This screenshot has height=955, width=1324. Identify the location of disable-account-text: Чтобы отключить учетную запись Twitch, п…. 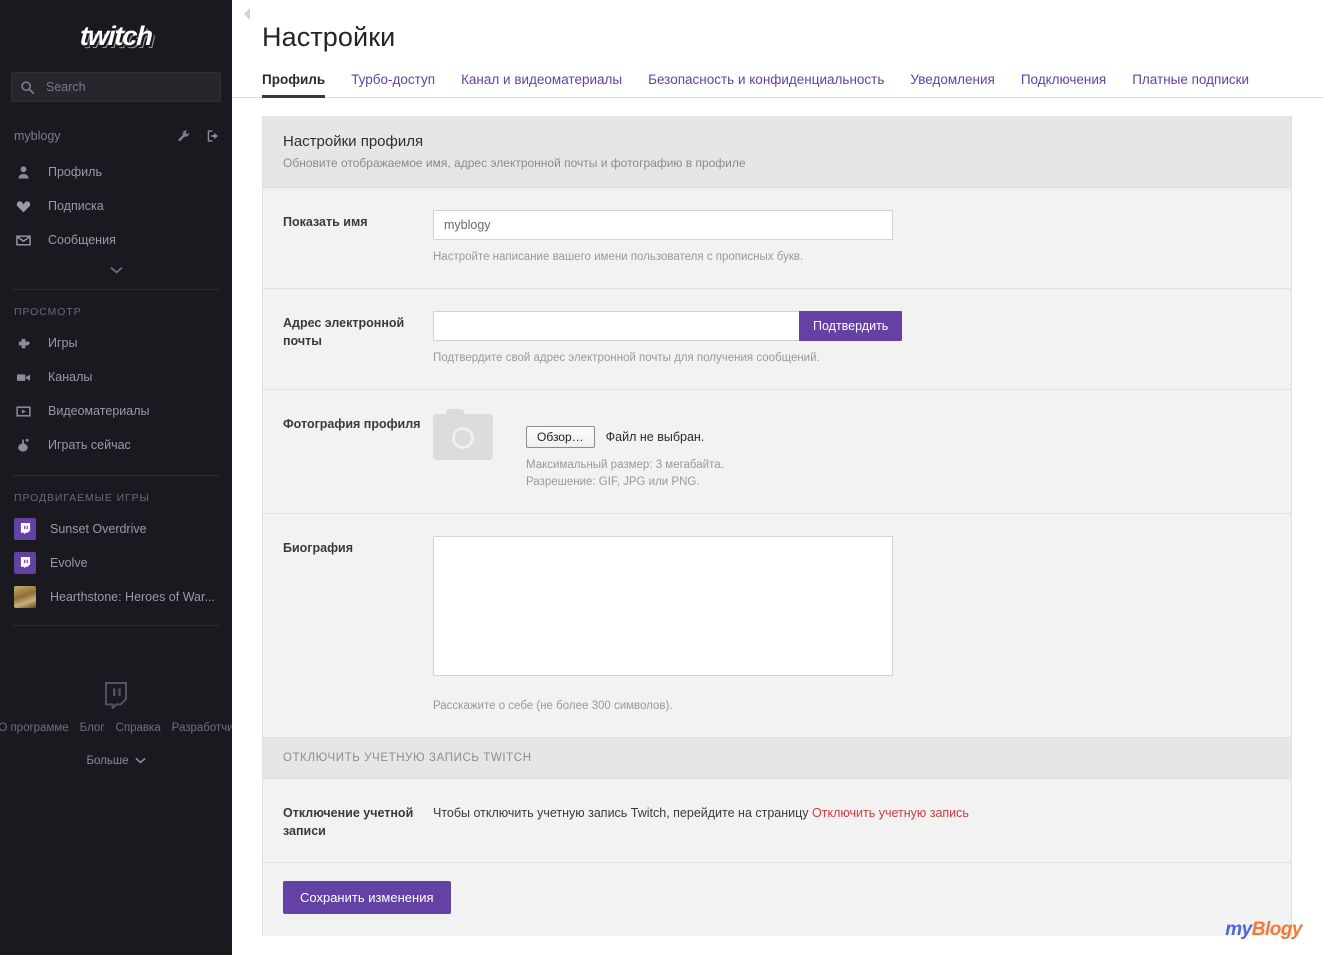
(713, 812).